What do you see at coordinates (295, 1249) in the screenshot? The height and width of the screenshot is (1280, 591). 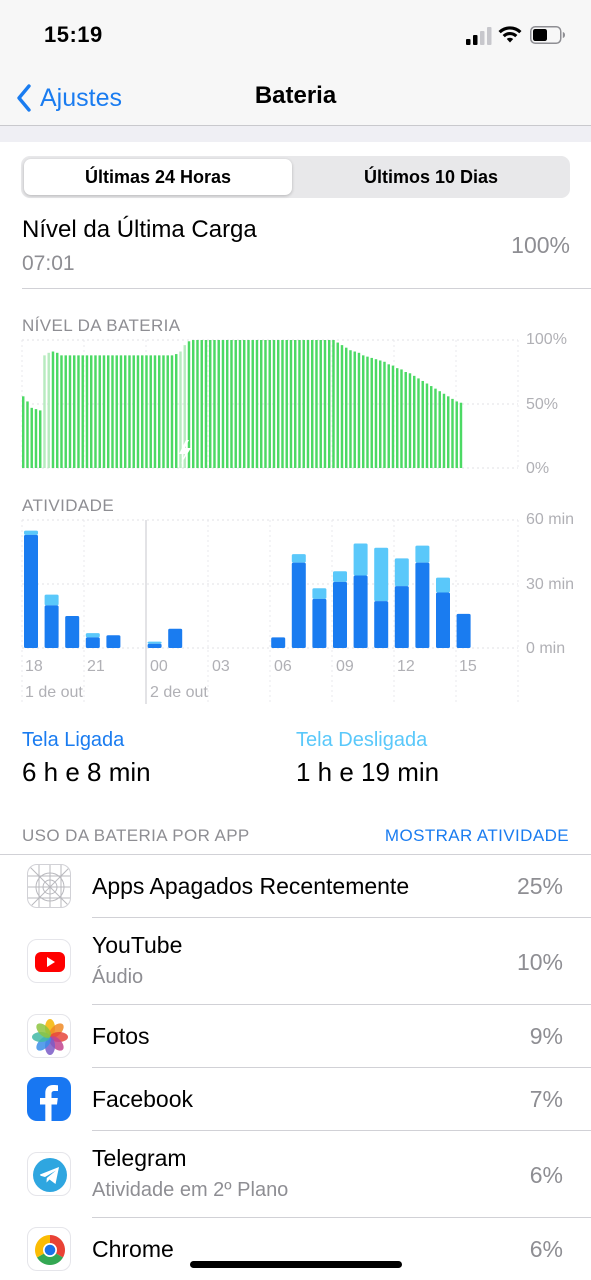 I see `app-row-chrome: Chrome 6%` at bounding box center [295, 1249].